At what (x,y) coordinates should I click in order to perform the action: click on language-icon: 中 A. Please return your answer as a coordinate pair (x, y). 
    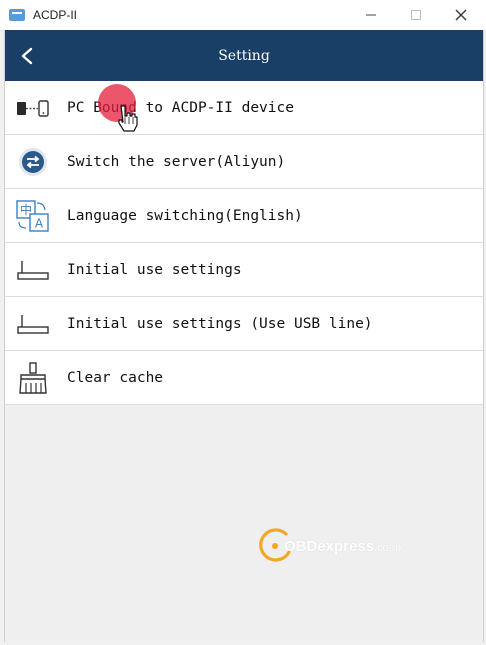
    Looking at the image, I should click on (33, 216).